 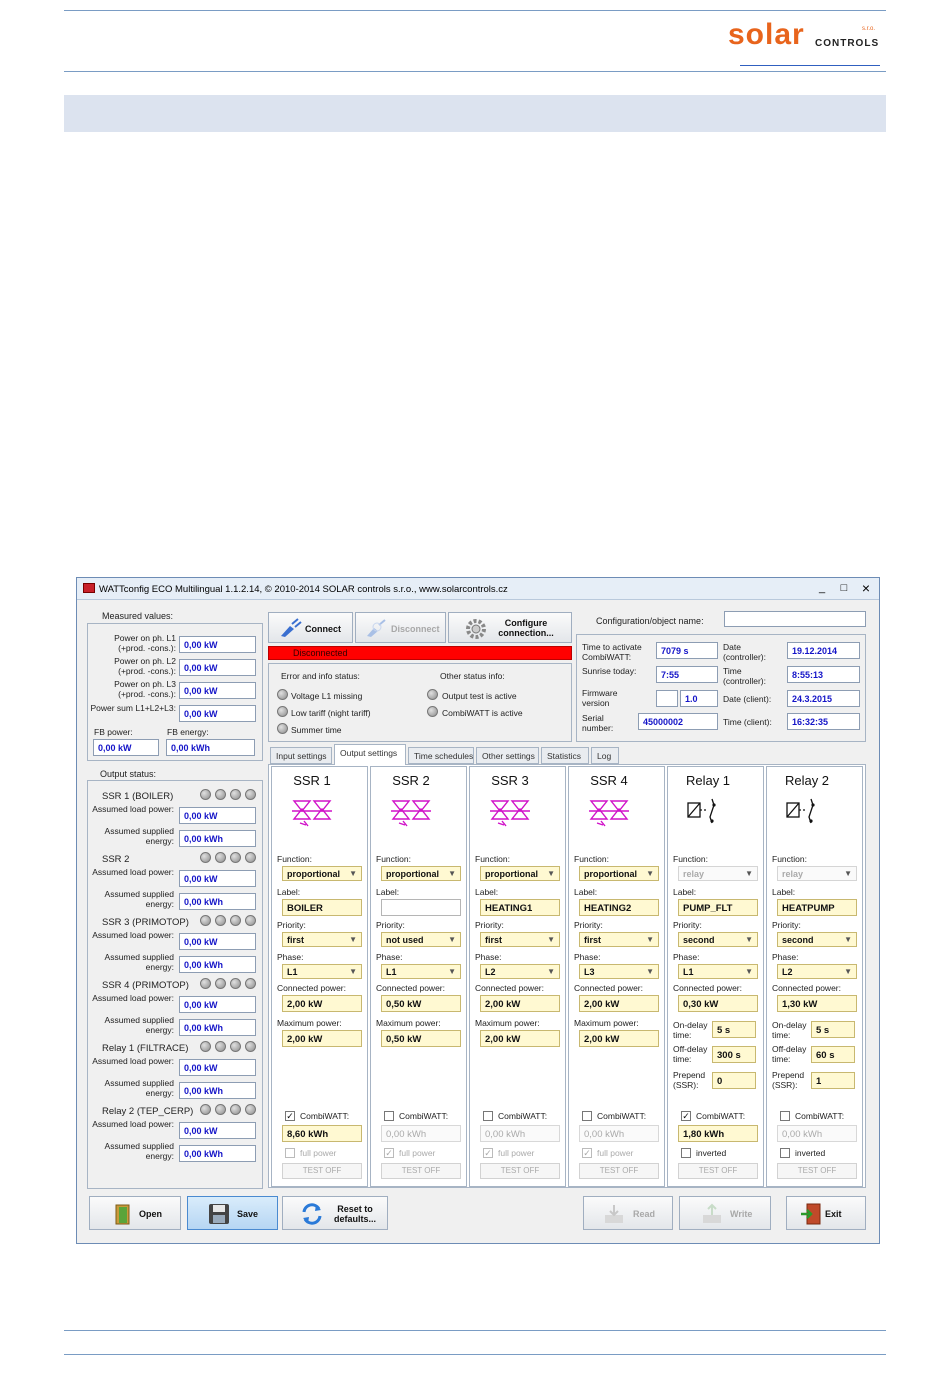 I want to click on tab-statistics: Statistics, so click(x=565, y=755).